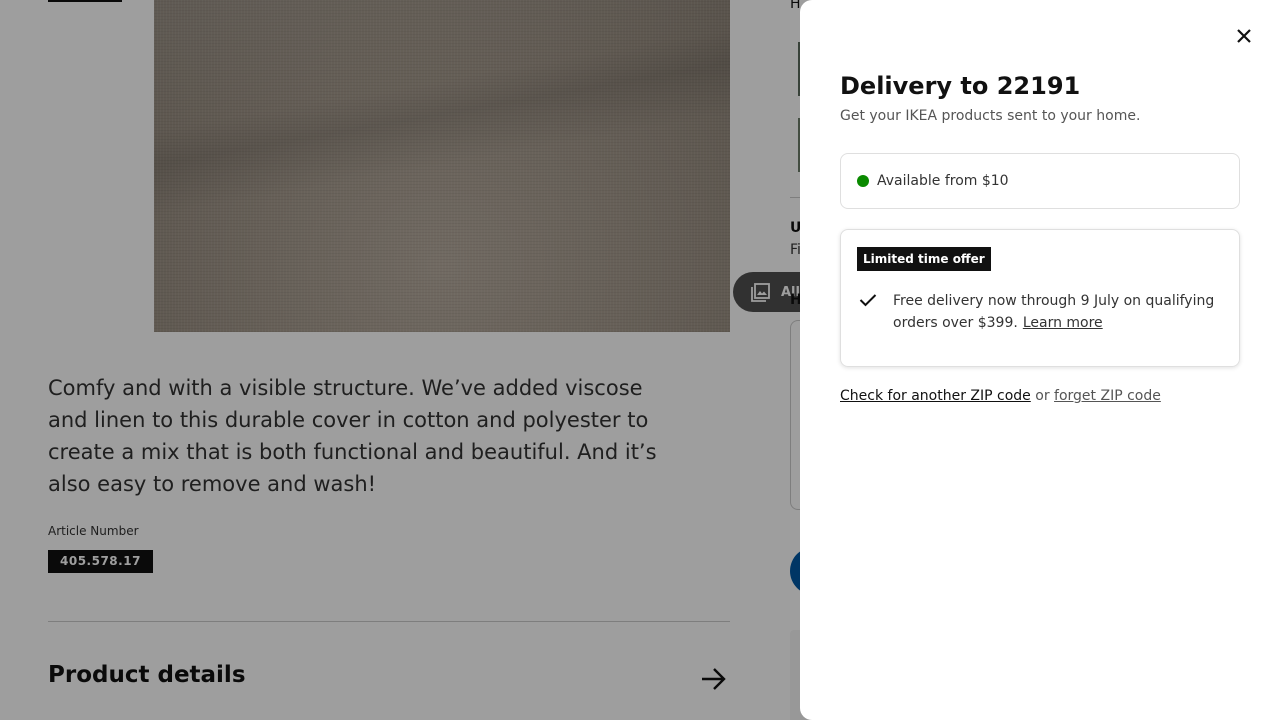 The width and height of the screenshot is (1280, 720). I want to click on availability-box: Available from $10, so click(1040, 181).